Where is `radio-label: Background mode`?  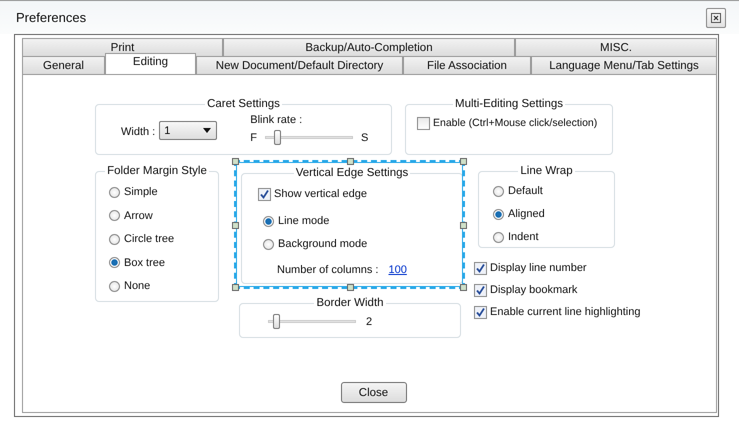
radio-label: Background mode is located at coordinates (323, 244).